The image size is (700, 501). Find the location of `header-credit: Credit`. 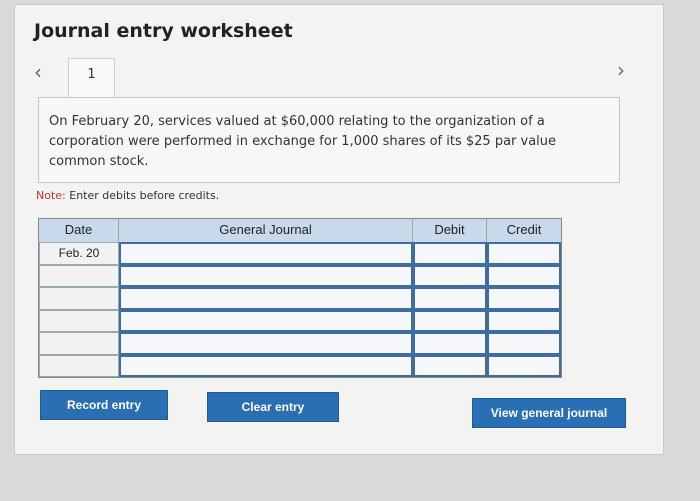

header-credit: Credit is located at coordinates (524, 230).